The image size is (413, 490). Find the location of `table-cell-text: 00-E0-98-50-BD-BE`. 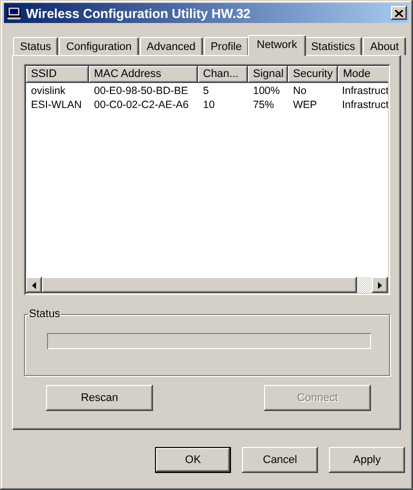

table-cell-text: 00-E0-98-50-BD-BE is located at coordinates (141, 91).